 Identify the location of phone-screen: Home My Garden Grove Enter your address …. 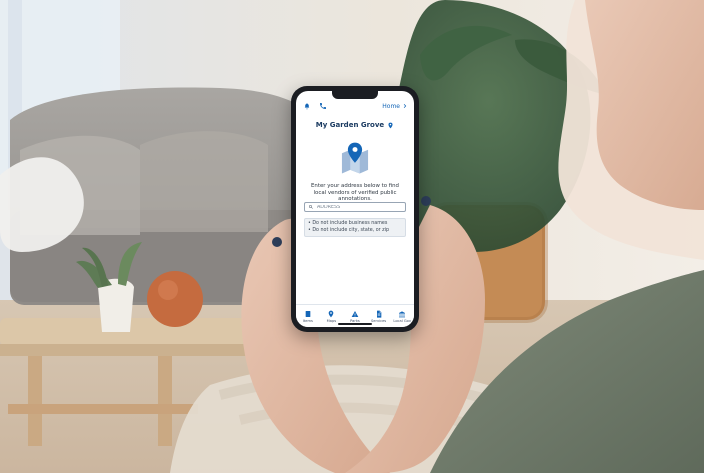
(355, 209).